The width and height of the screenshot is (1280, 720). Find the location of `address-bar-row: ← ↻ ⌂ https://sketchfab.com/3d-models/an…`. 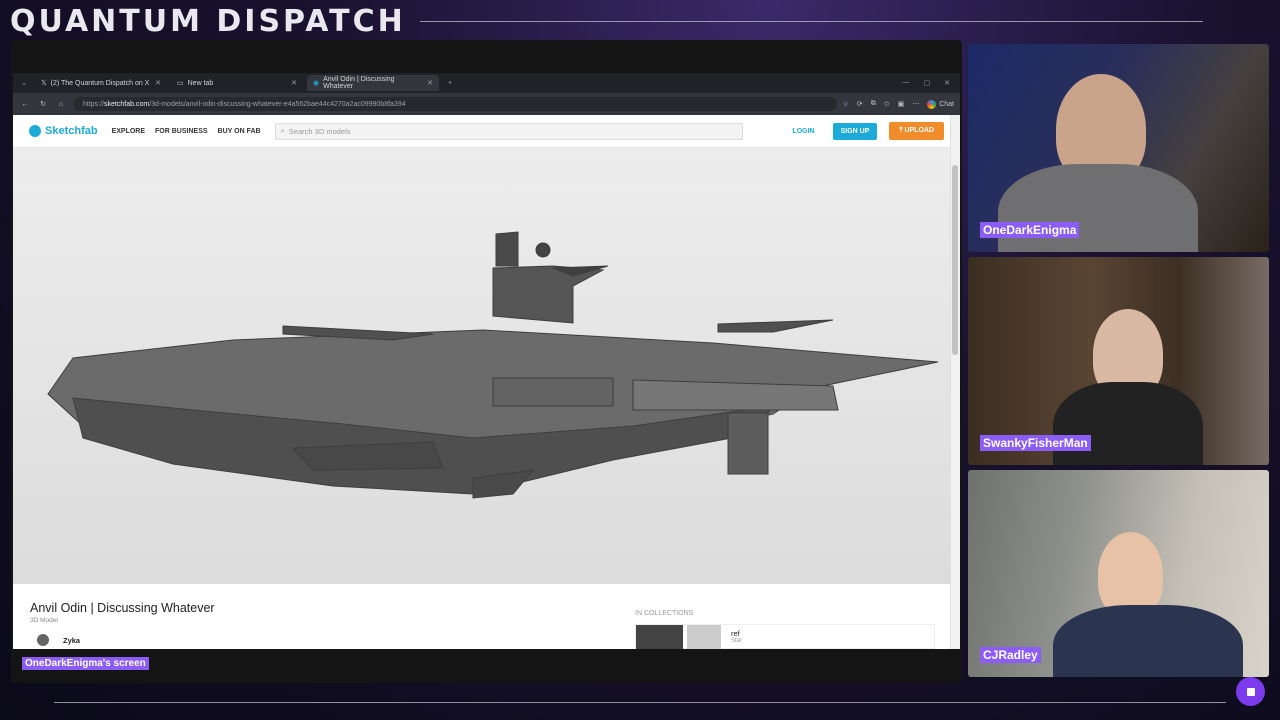

address-bar-row: ← ↻ ⌂ https://sketchfab.com/3d-models/an… is located at coordinates (486, 104).